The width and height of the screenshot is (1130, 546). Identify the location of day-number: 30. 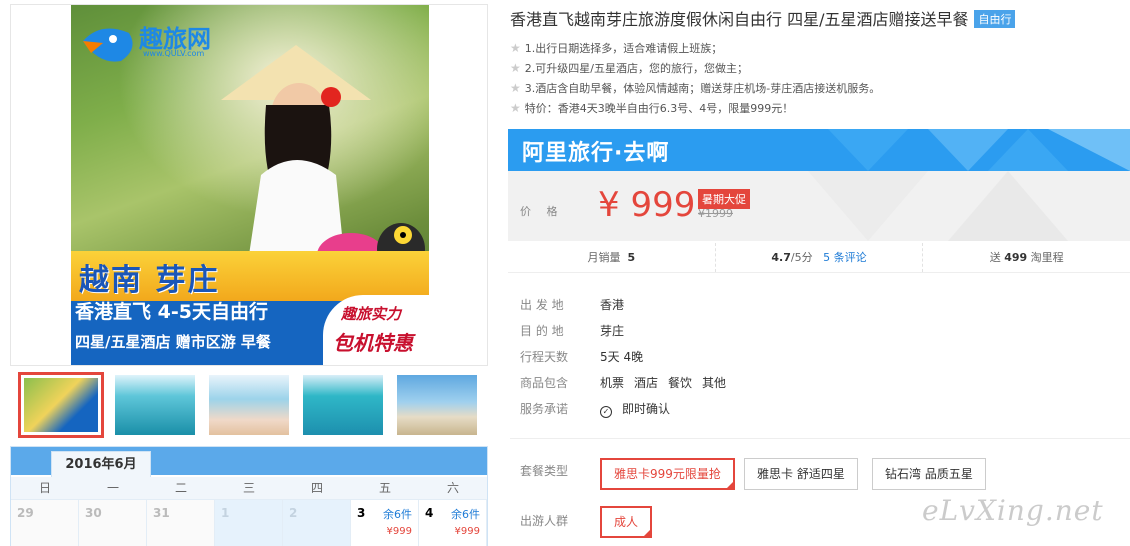
(93, 513).